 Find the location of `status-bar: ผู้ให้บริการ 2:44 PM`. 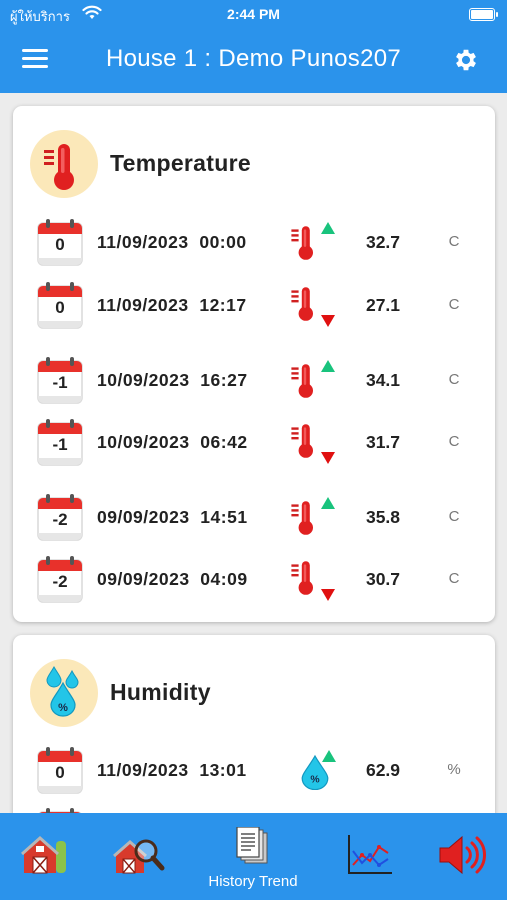

status-bar: ผู้ให้บริการ 2:44 PM is located at coordinates (253, 14).